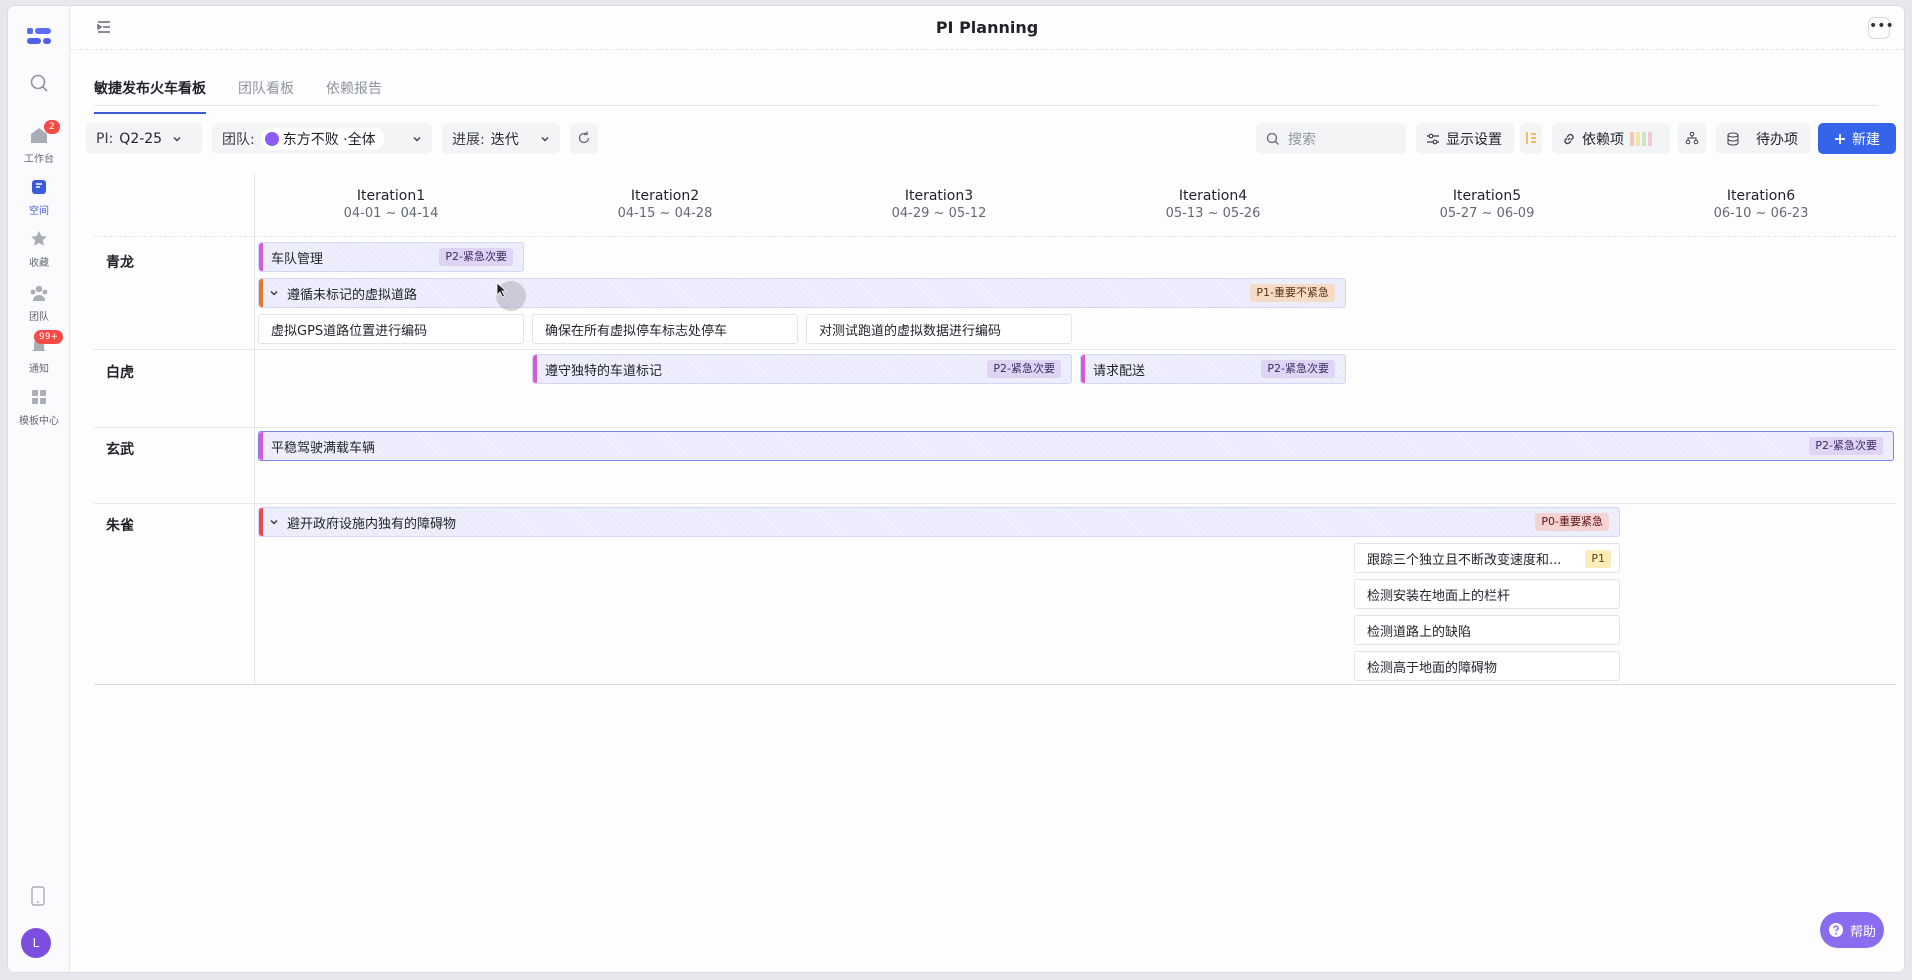 Image resolution: width=1912 pixels, height=980 pixels. I want to click on refresh-icon, so click(584, 137).